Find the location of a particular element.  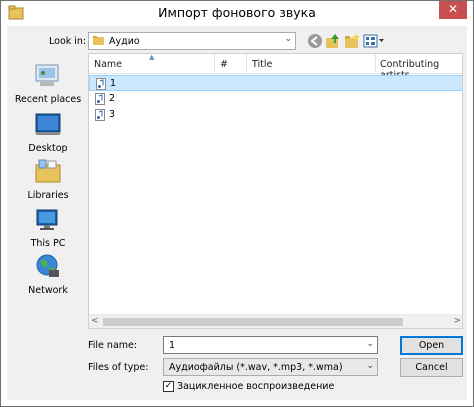

title-bar: Импорт фонового звука ✕ is located at coordinates (237, 13).